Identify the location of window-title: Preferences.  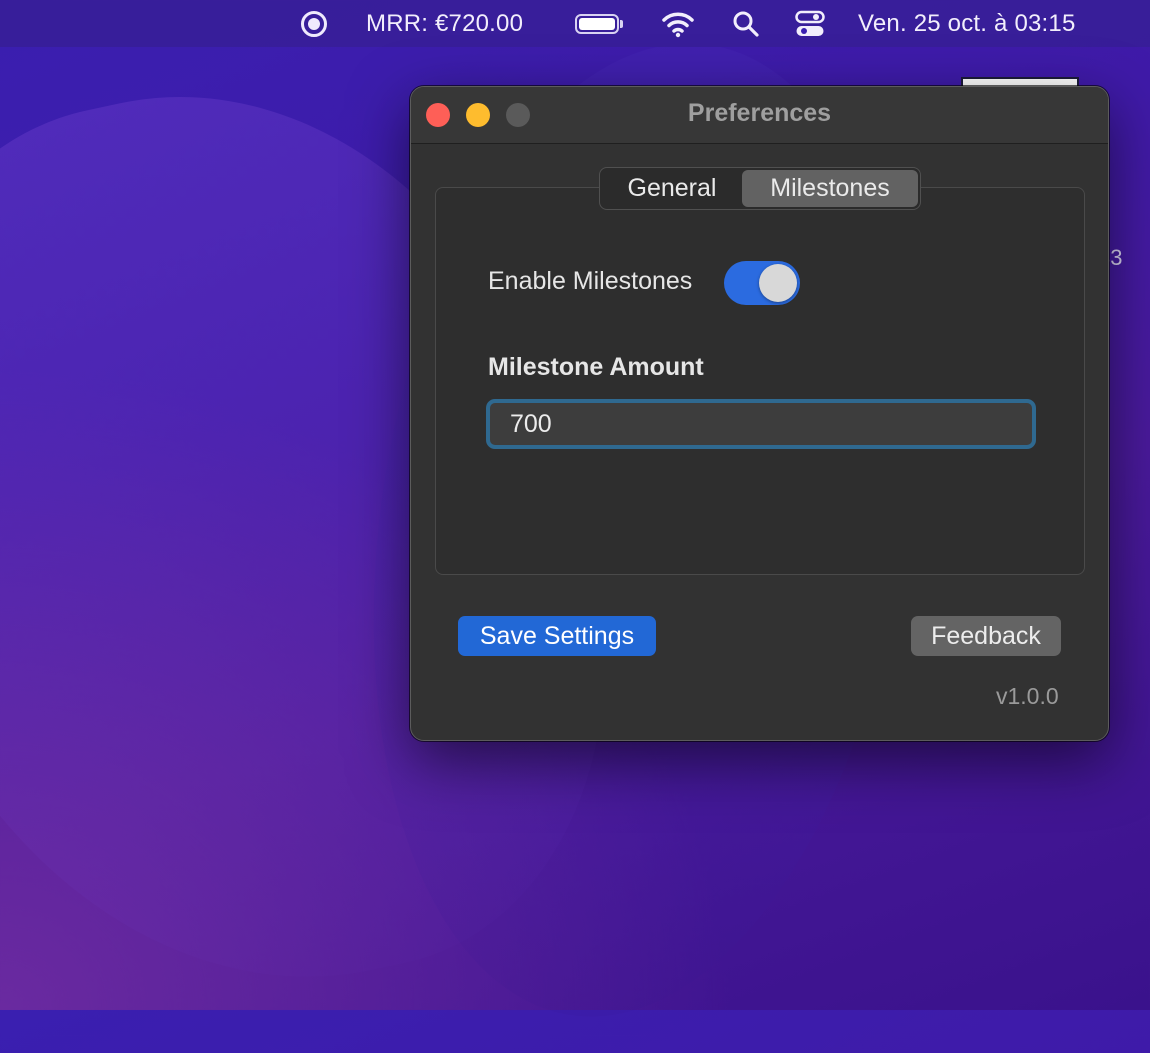
(759, 113).